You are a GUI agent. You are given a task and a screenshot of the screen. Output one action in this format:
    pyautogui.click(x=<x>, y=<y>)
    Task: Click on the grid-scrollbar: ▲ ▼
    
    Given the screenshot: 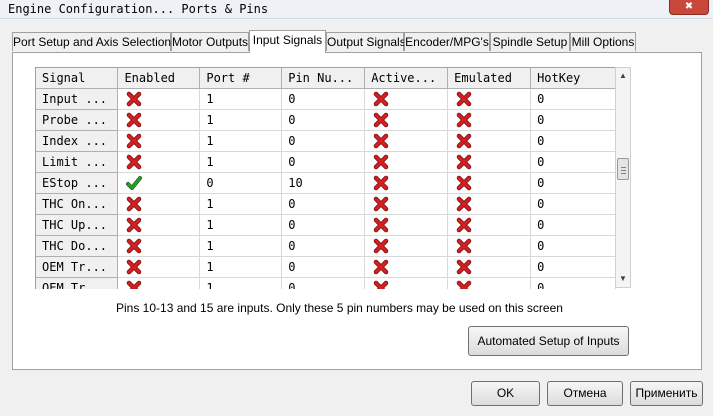 What is the action you would take?
    pyautogui.click(x=623, y=177)
    